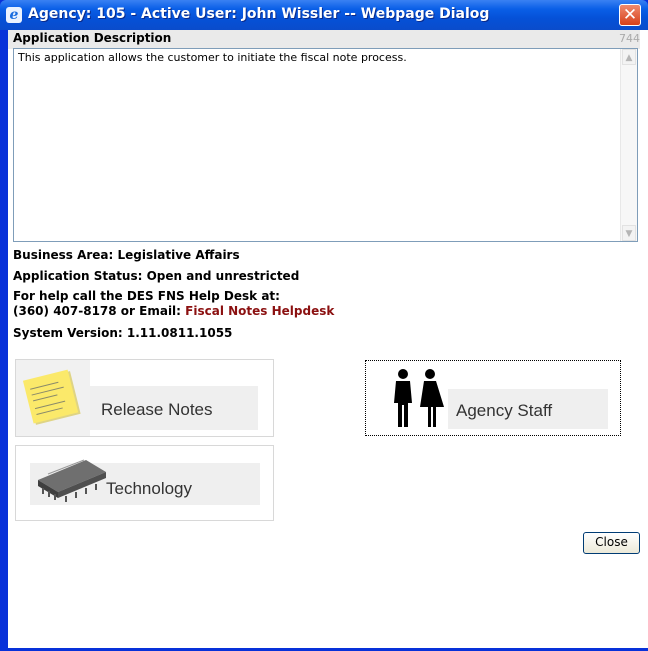 The height and width of the screenshot is (651, 648). Describe the element at coordinates (629, 57) in the screenshot. I see `scroll-up-icon: ▲` at that location.